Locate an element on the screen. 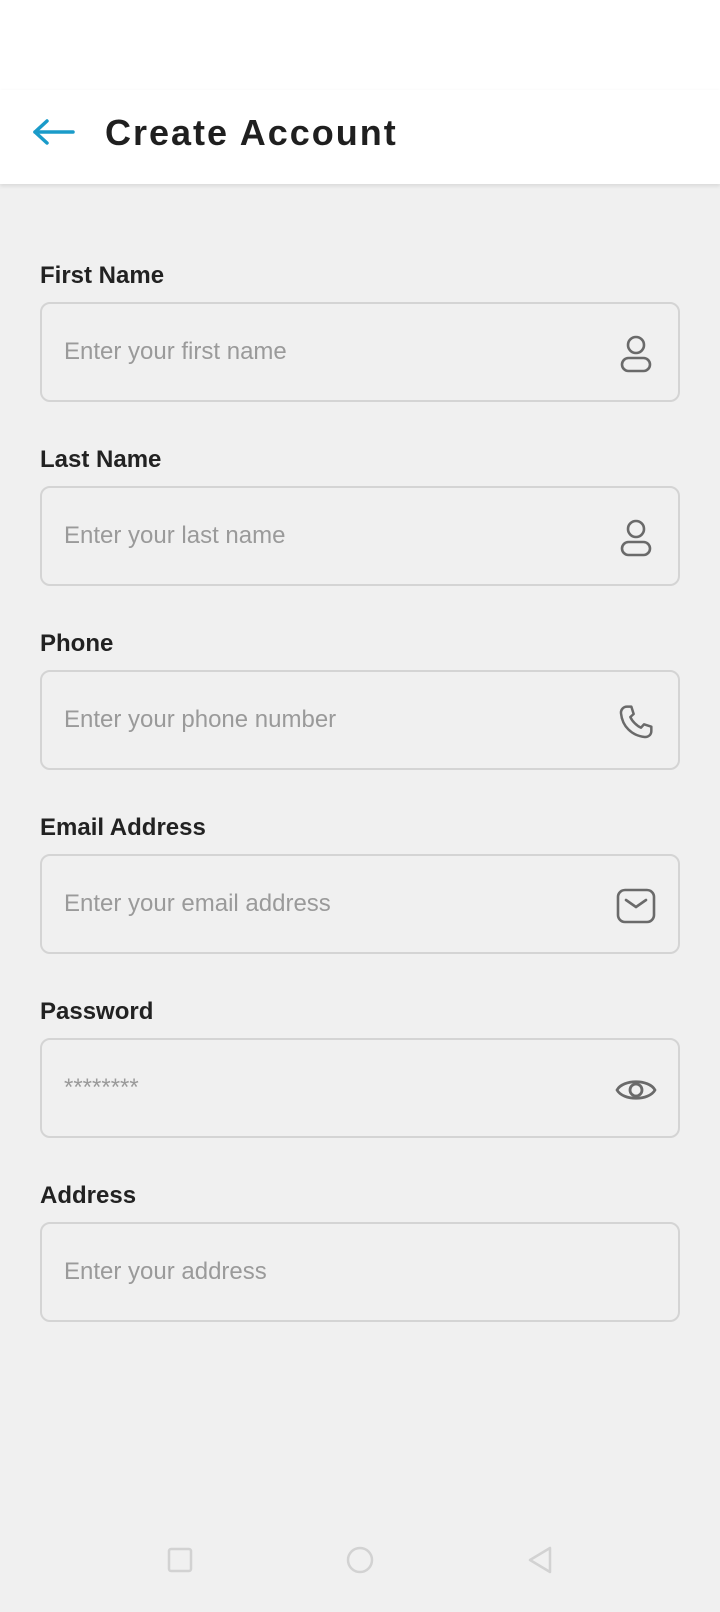 The height and width of the screenshot is (1612, 720). first-name-group: First Name is located at coordinates (360, 354).